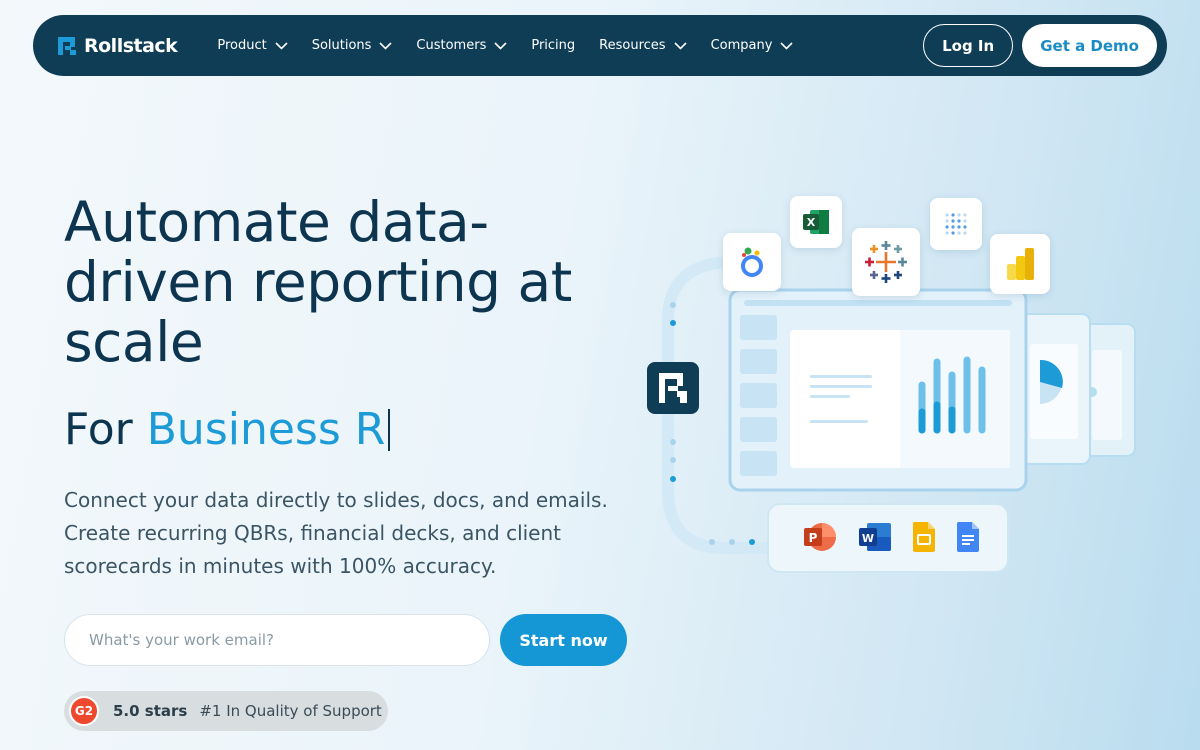 This screenshot has width=1200, height=750. What do you see at coordinates (290, 711) in the screenshot?
I see `rating-support: #1 In Quality of Support` at bounding box center [290, 711].